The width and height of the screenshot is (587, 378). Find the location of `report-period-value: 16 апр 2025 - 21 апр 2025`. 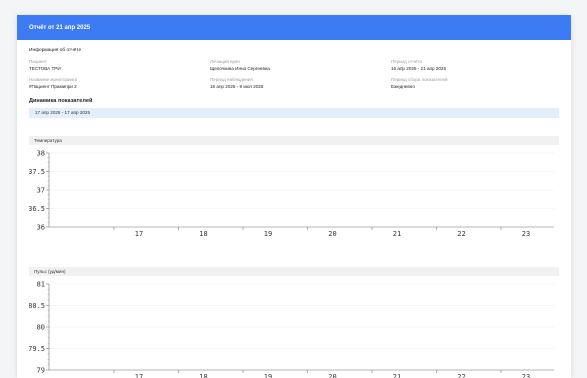

report-period-value: 16 апр 2025 - 21 апр 2025 is located at coordinates (419, 68).